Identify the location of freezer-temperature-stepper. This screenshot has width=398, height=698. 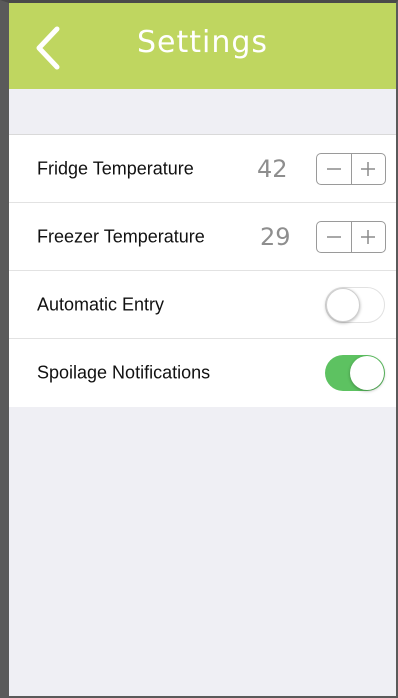
(351, 236).